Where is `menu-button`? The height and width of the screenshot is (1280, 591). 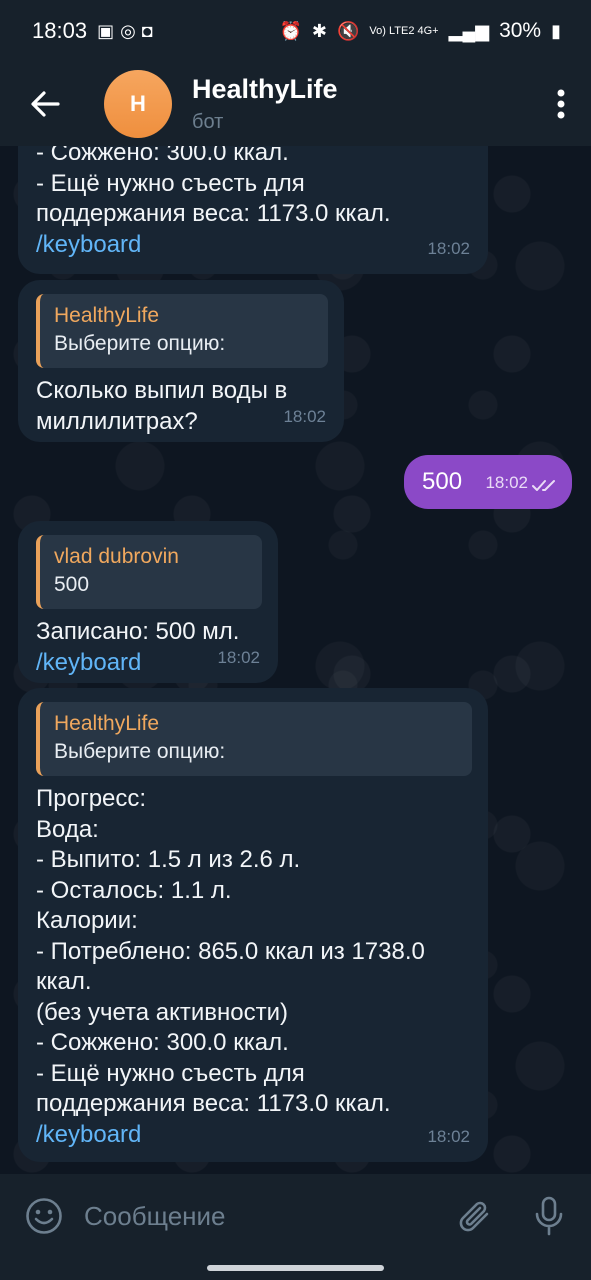 menu-button is located at coordinates (561, 104).